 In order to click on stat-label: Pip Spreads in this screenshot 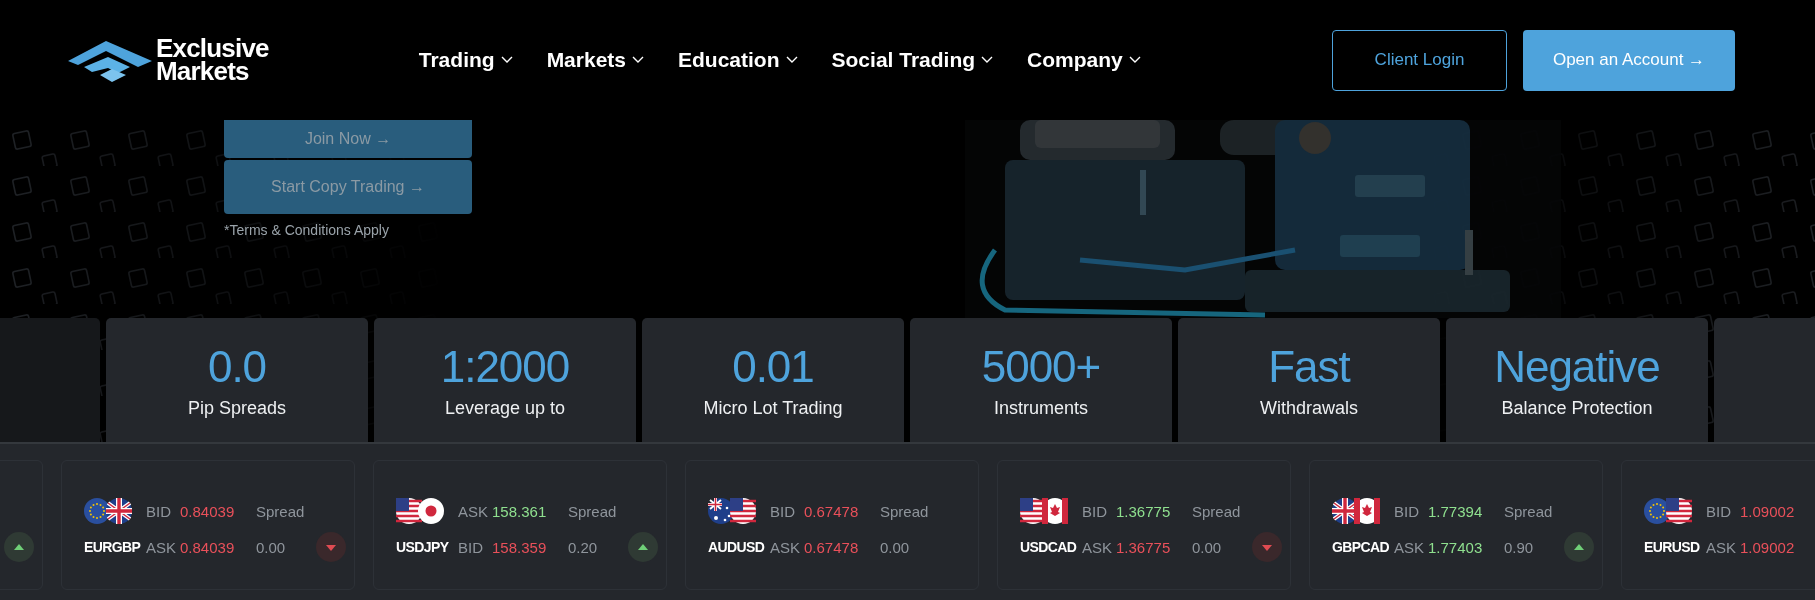, I will do `click(237, 408)`.